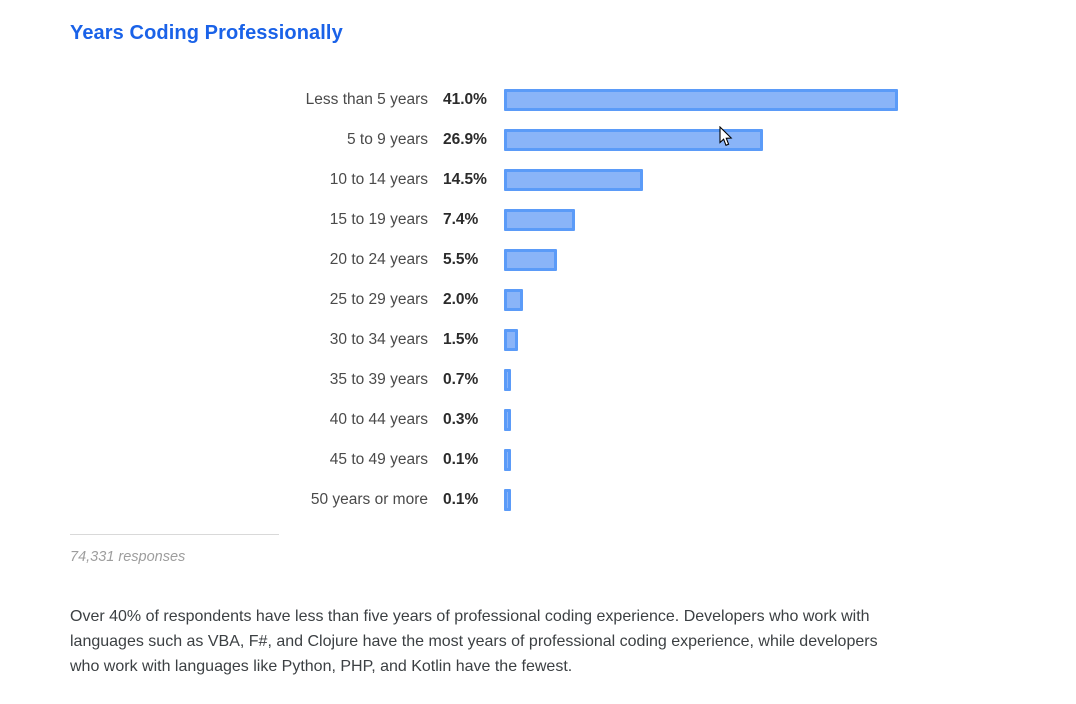 This screenshot has height=704, width=1076. I want to click on bar-row: 35 to 39 years 0.7%, so click(538, 380).